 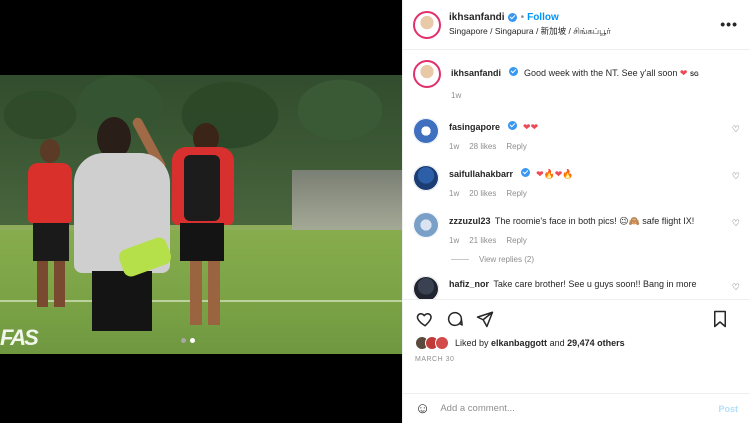 I want to click on add-comment-bar: ☺ Post, so click(x=576, y=408).